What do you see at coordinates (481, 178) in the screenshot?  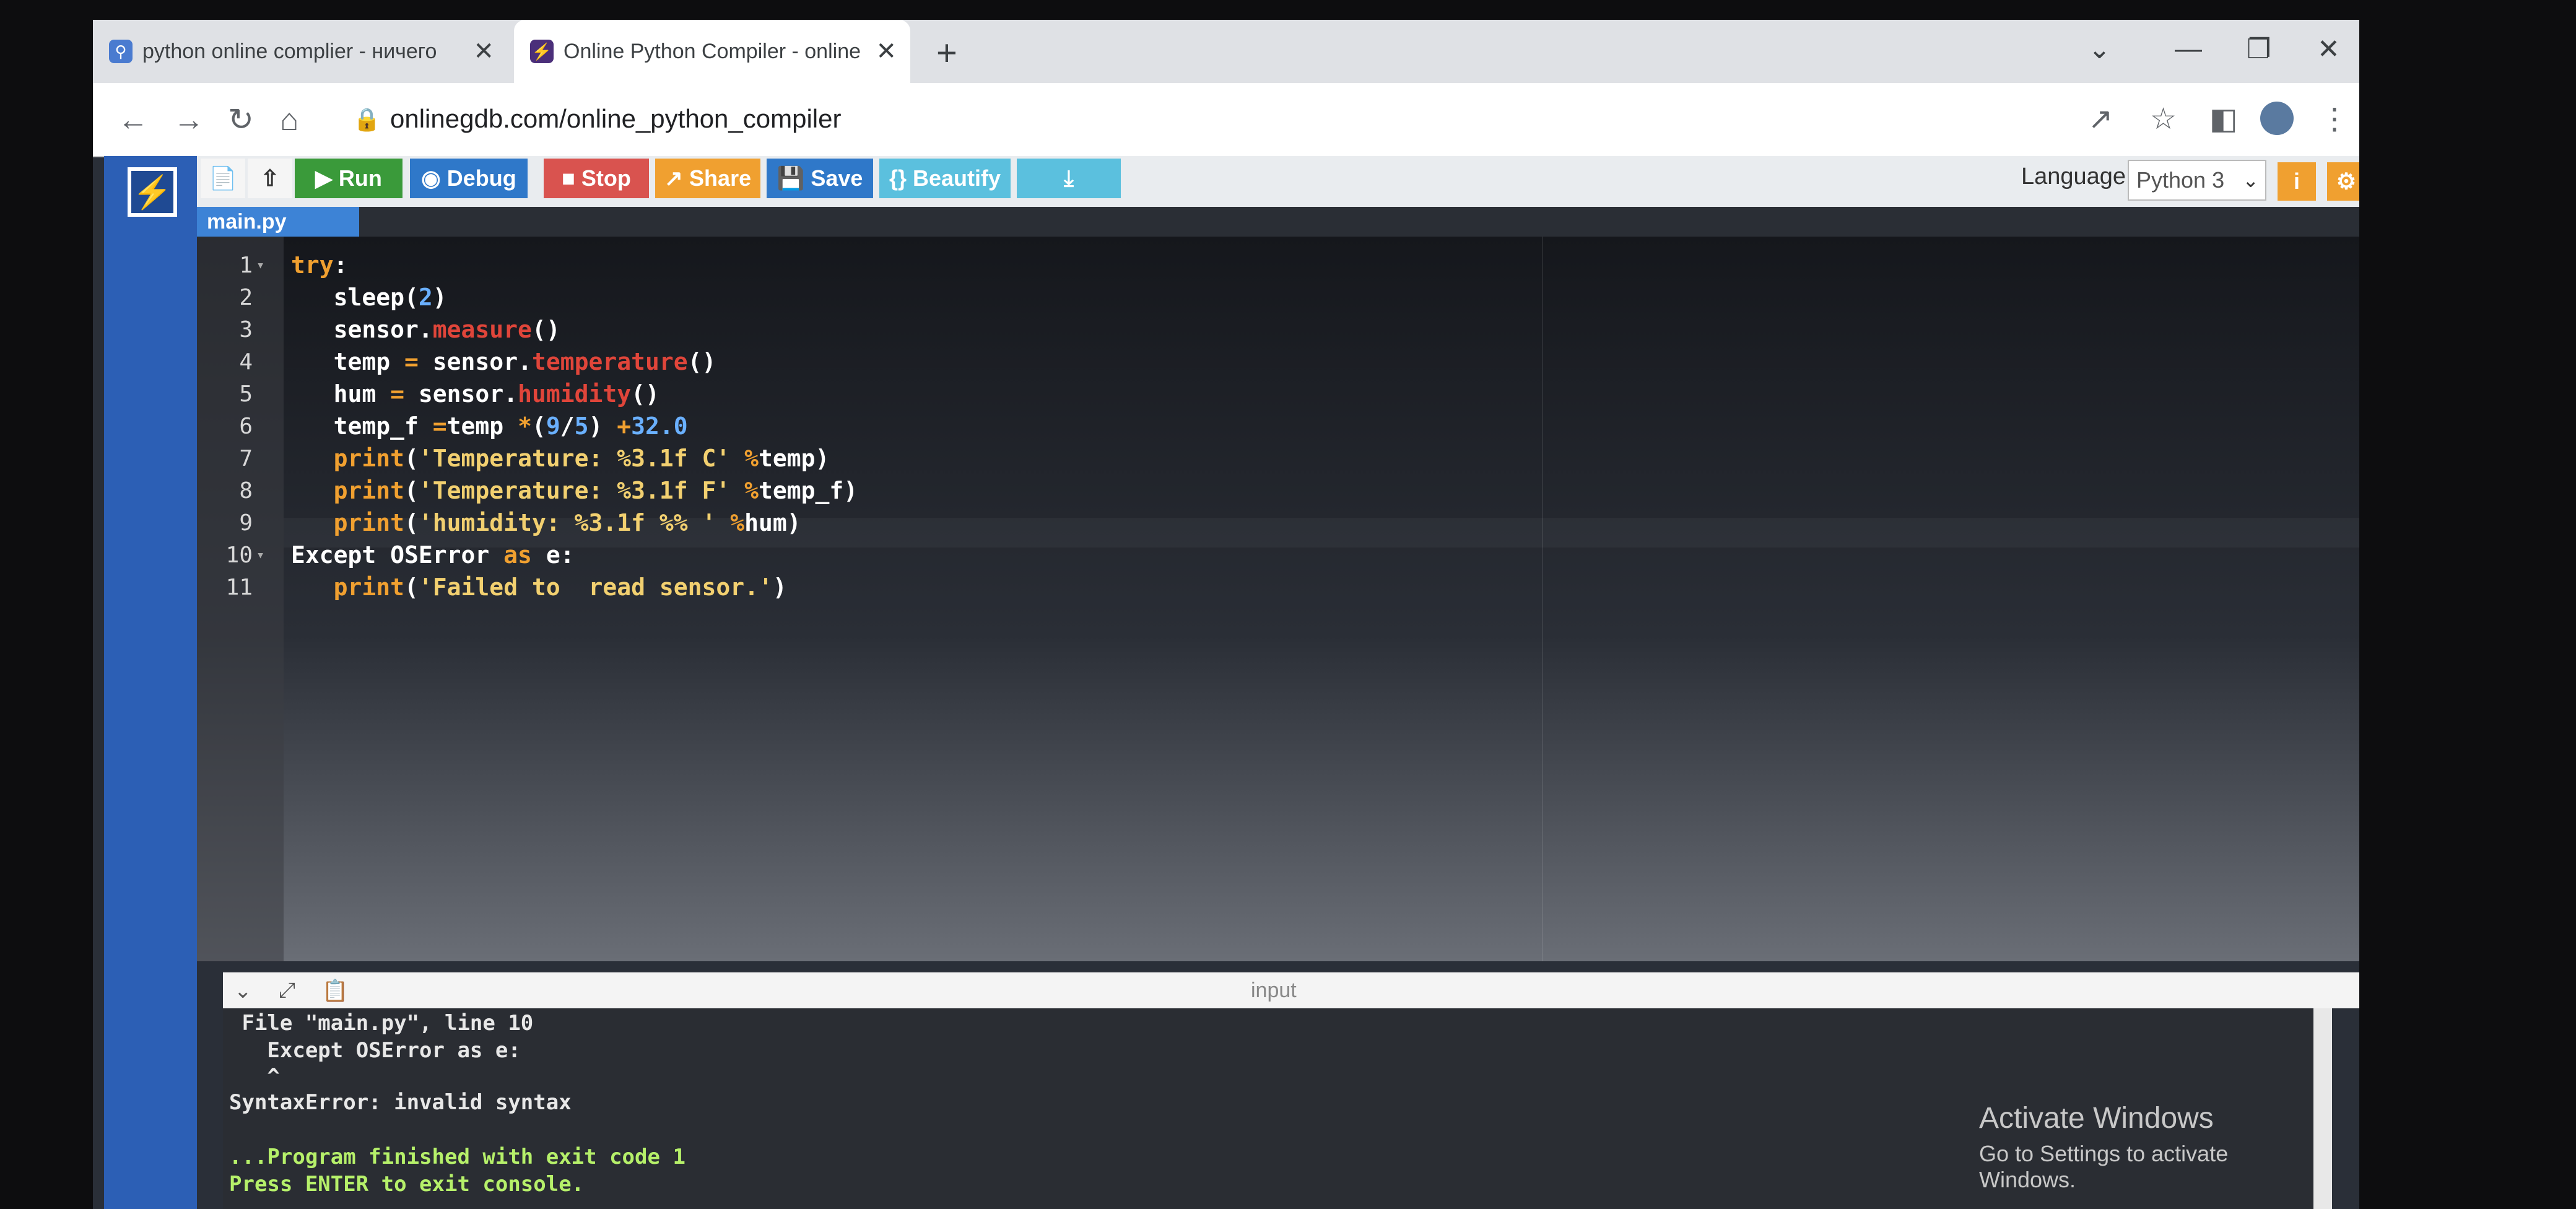 I see `debug-label: Debug` at bounding box center [481, 178].